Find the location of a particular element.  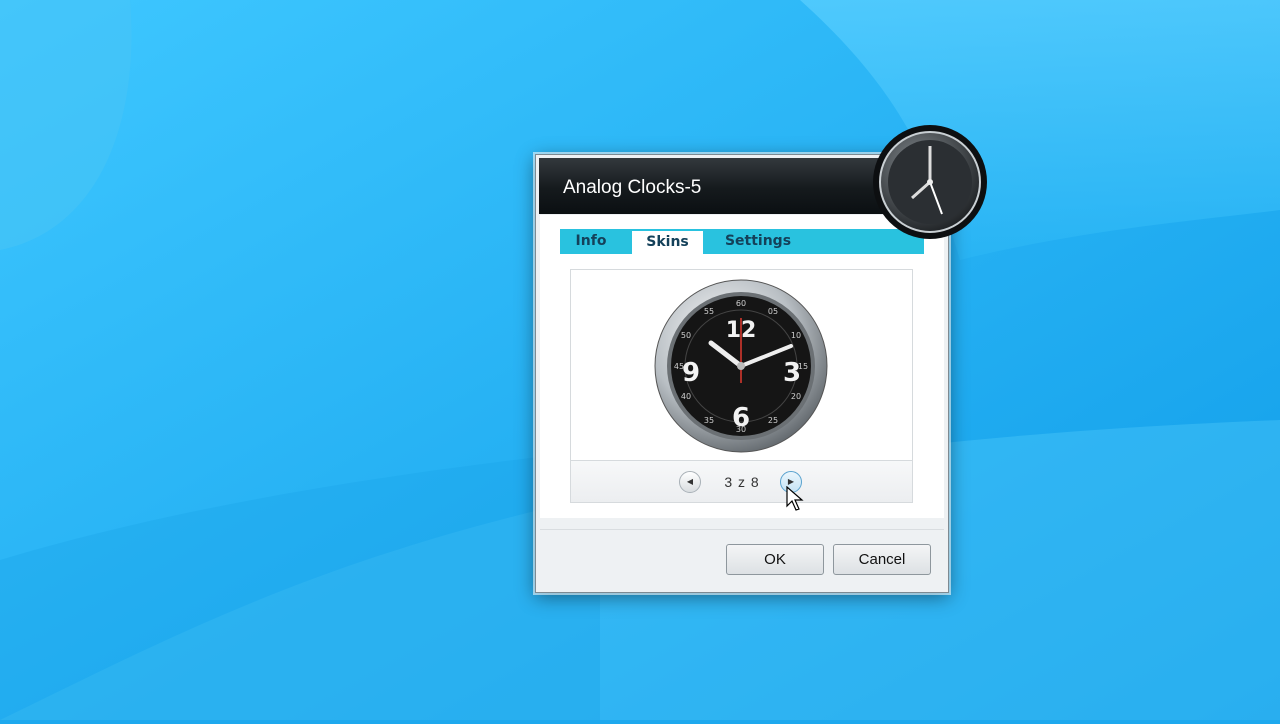

arrow-left-icon: ◀ is located at coordinates (690, 481).